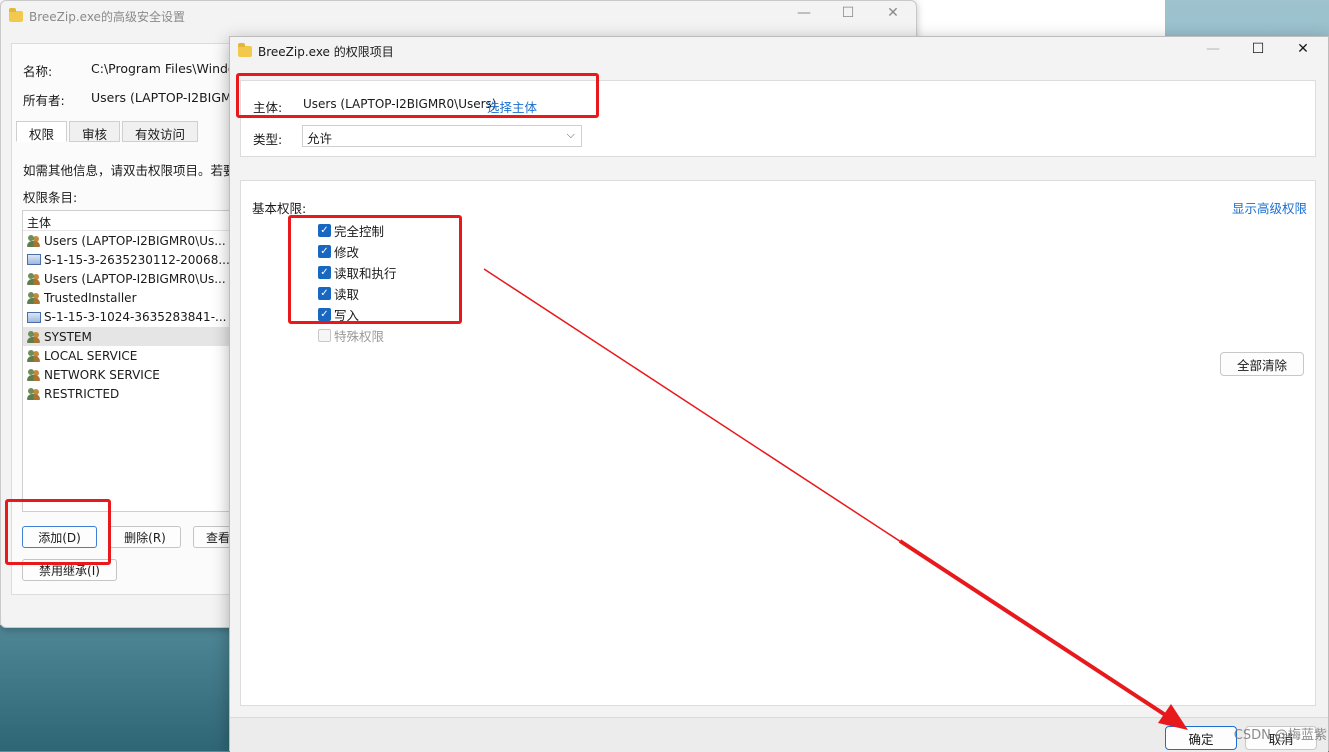  I want to click on name-label: 名称:, so click(38, 71).